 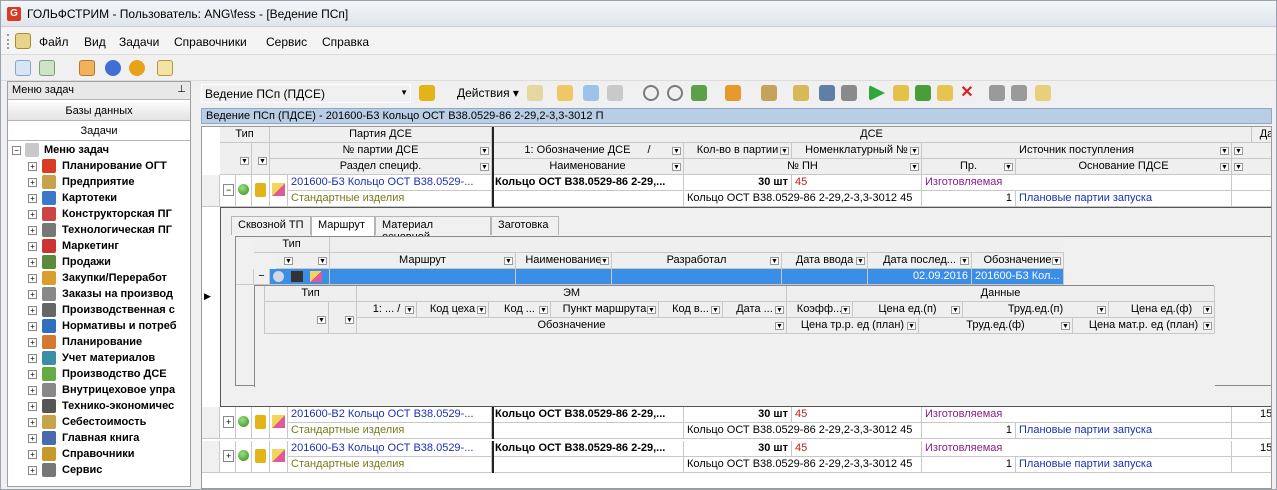 What do you see at coordinates (165, 68) in the screenshot?
I see `exit-icon` at bounding box center [165, 68].